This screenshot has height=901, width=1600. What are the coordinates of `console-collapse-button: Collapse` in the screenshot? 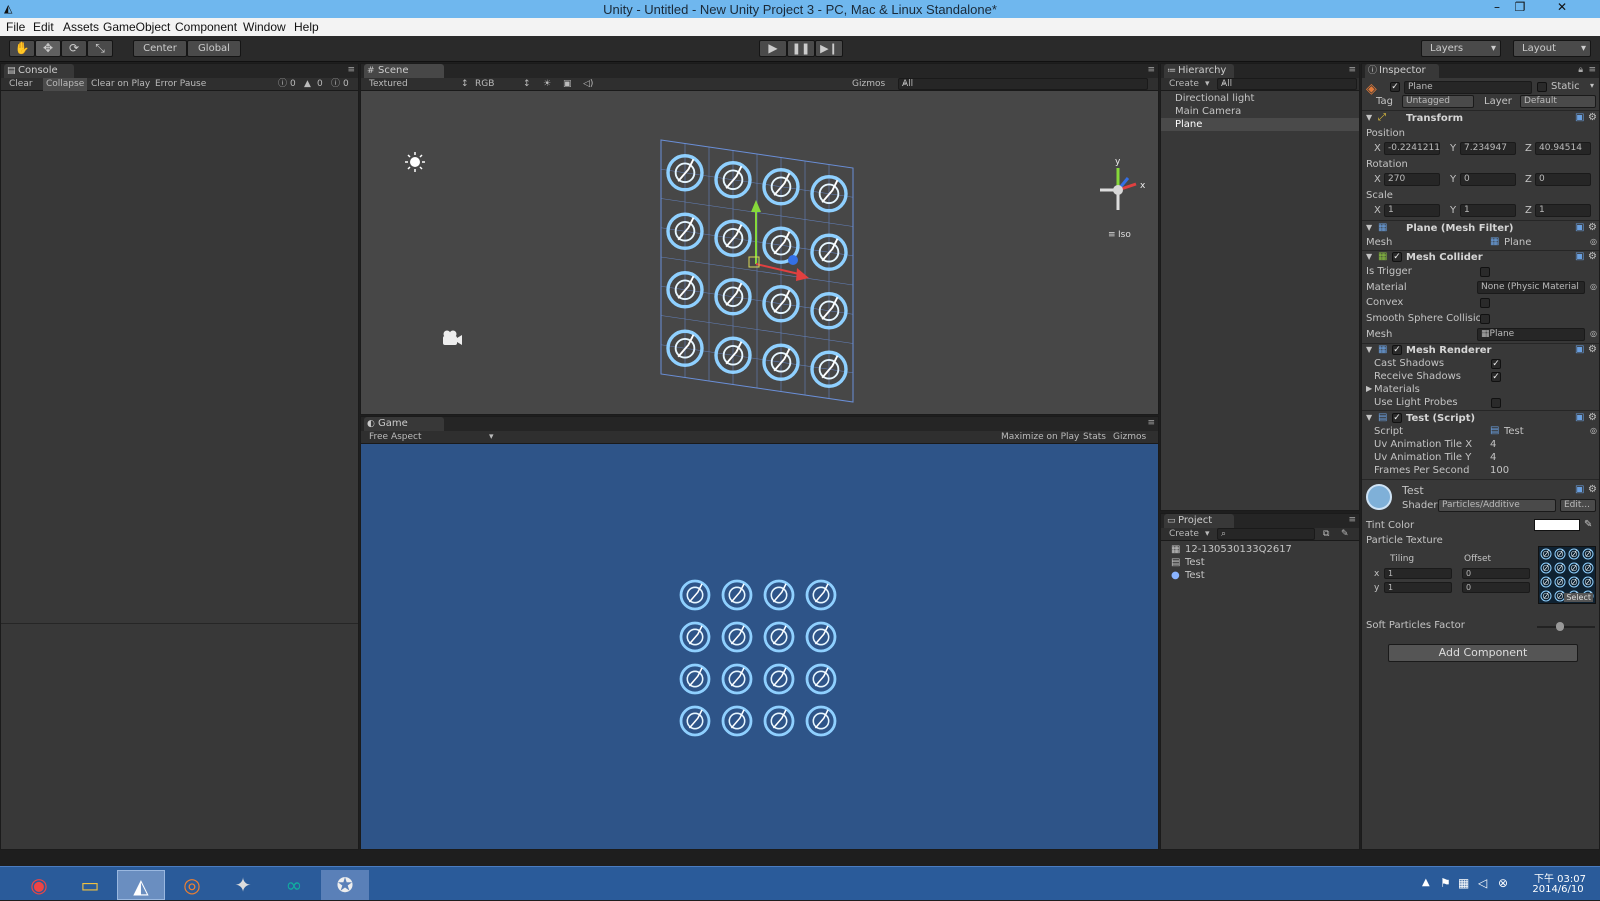 It's located at (65, 84).